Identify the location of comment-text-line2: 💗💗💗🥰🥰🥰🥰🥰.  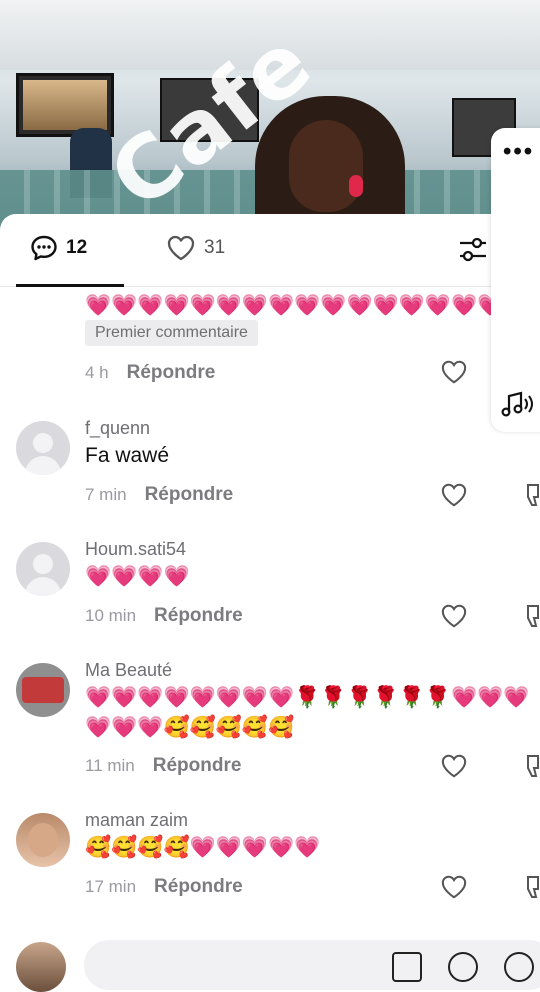
(190, 727).